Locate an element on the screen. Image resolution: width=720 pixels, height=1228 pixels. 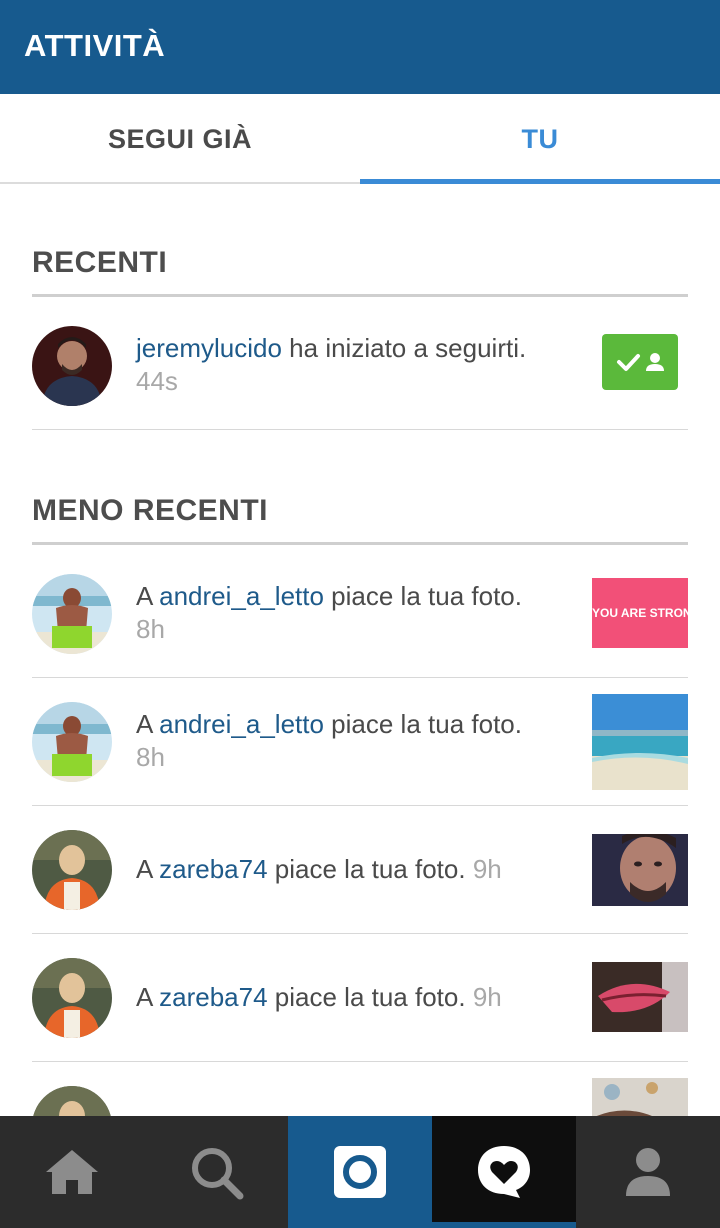
page-title: ATTIVITÀ is located at coordinates (95, 45).